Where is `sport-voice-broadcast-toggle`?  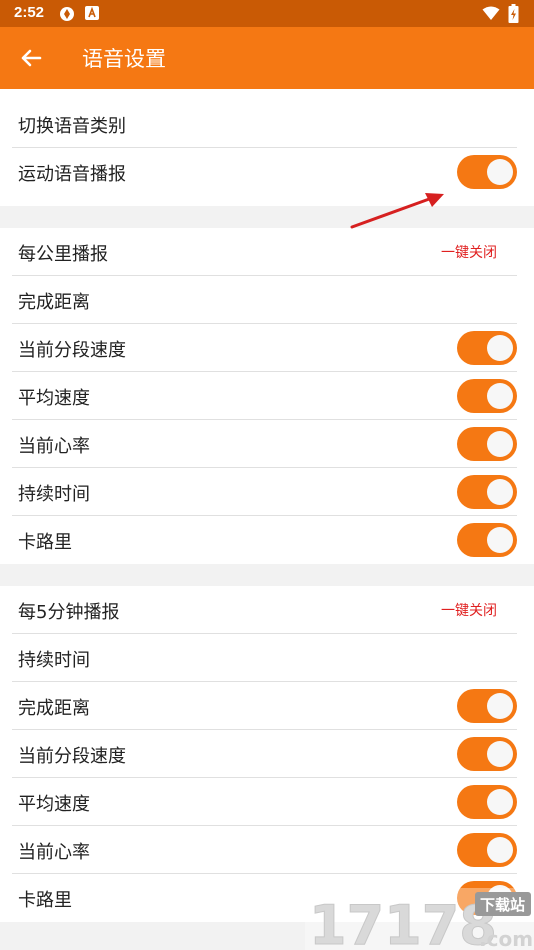
sport-voice-broadcast-toggle is located at coordinates (487, 172).